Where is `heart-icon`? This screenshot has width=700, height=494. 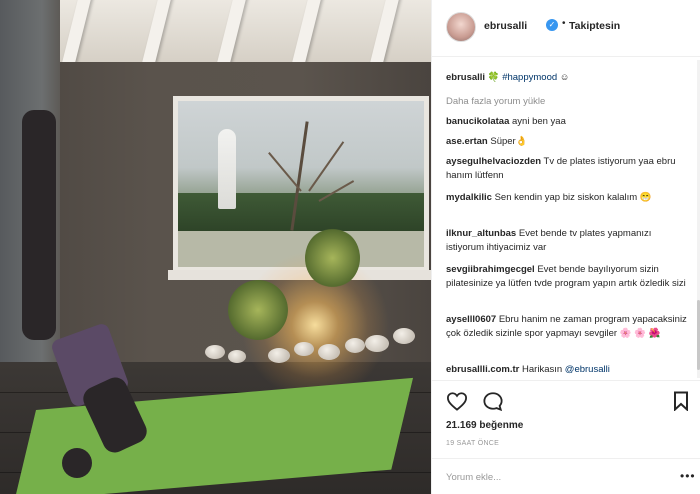 heart-icon is located at coordinates (457, 401).